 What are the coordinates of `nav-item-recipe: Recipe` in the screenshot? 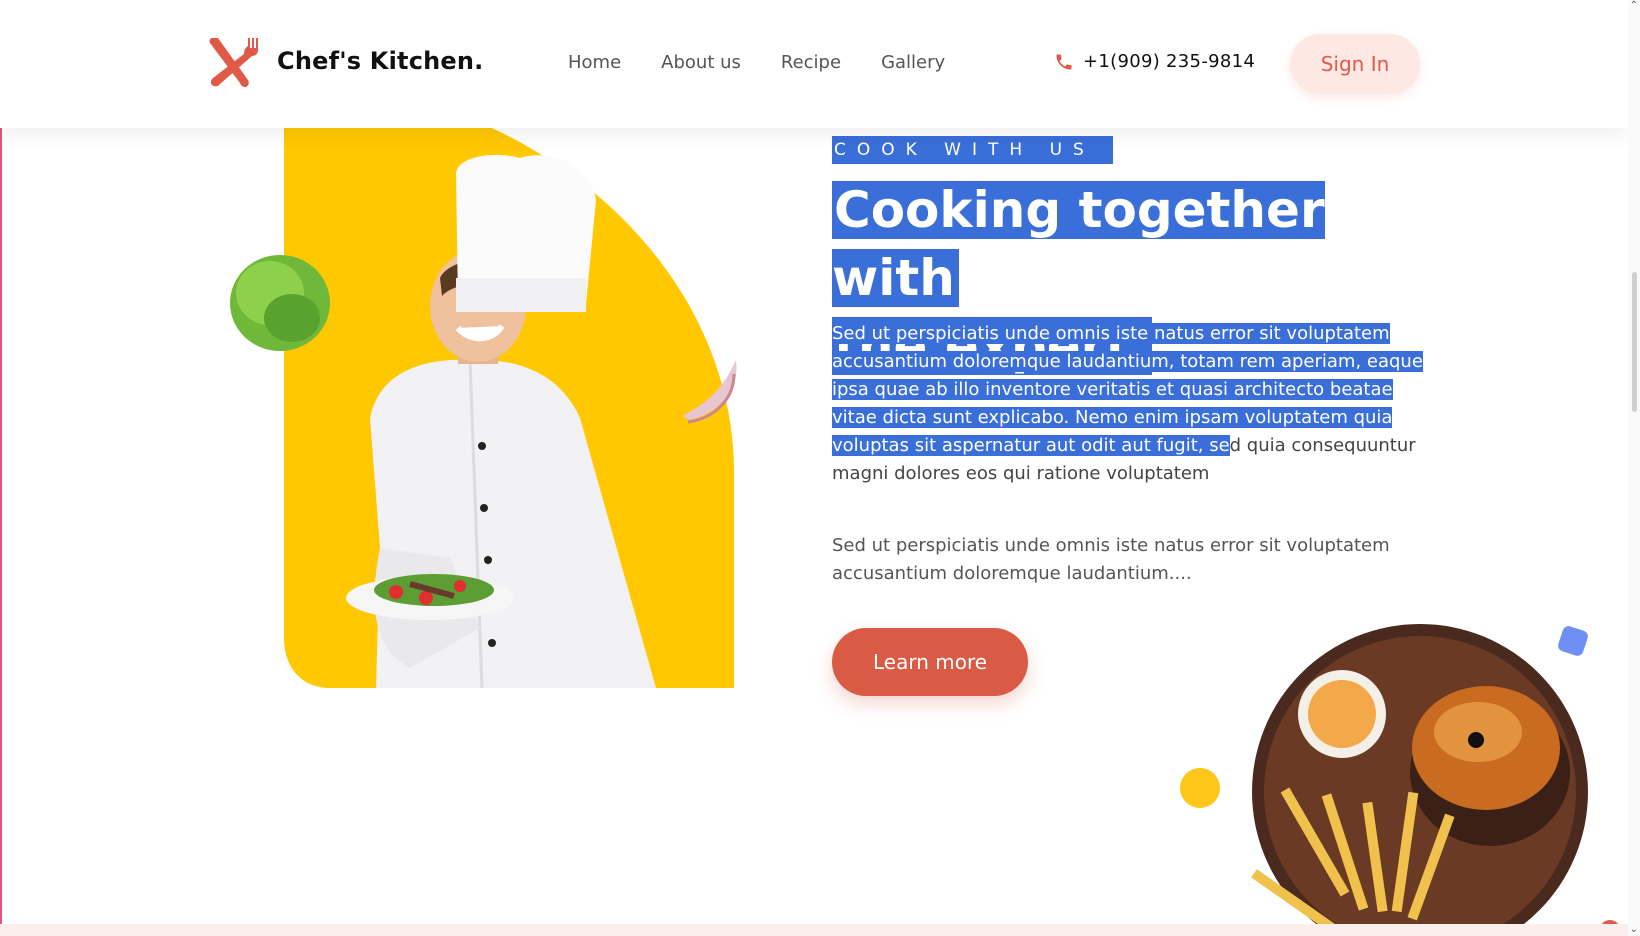 It's located at (811, 62).